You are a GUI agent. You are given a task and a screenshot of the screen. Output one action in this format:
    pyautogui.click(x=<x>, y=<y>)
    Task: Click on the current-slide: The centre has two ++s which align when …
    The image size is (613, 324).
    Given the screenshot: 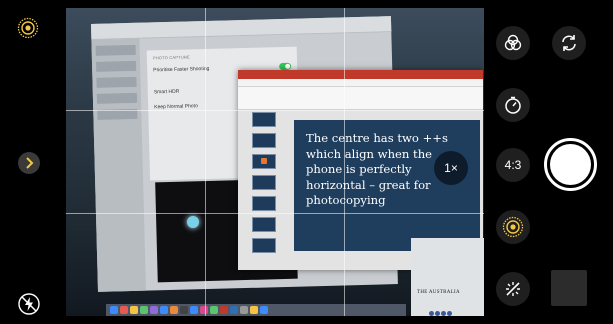 What is the action you would take?
    pyautogui.click(x=387, y=185)
    